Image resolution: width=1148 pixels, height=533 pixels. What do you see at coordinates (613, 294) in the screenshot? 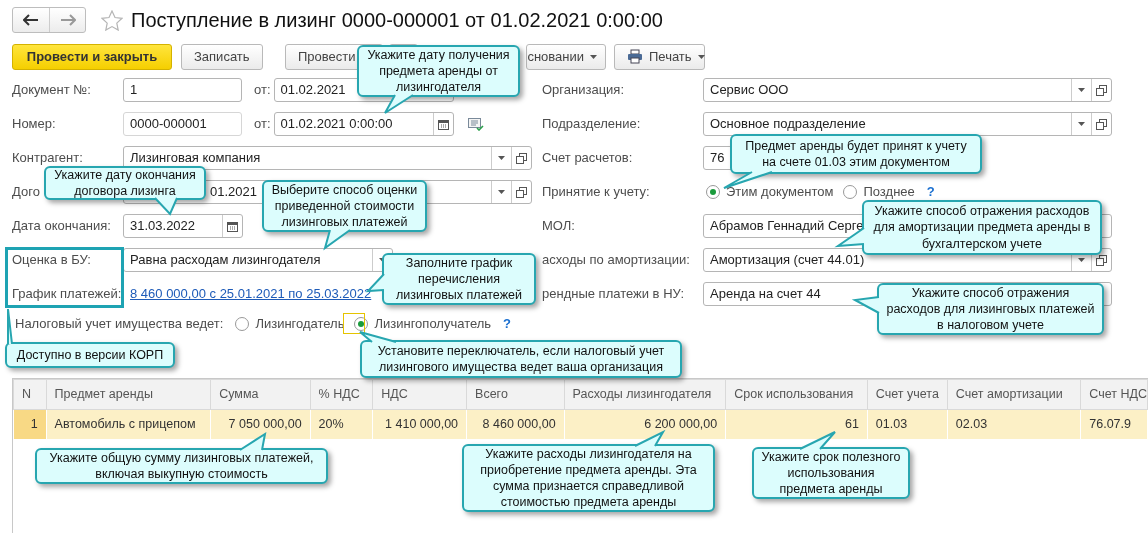
I see `field-label: рендные платежи в НУ:` at bounding box center [613, 294].